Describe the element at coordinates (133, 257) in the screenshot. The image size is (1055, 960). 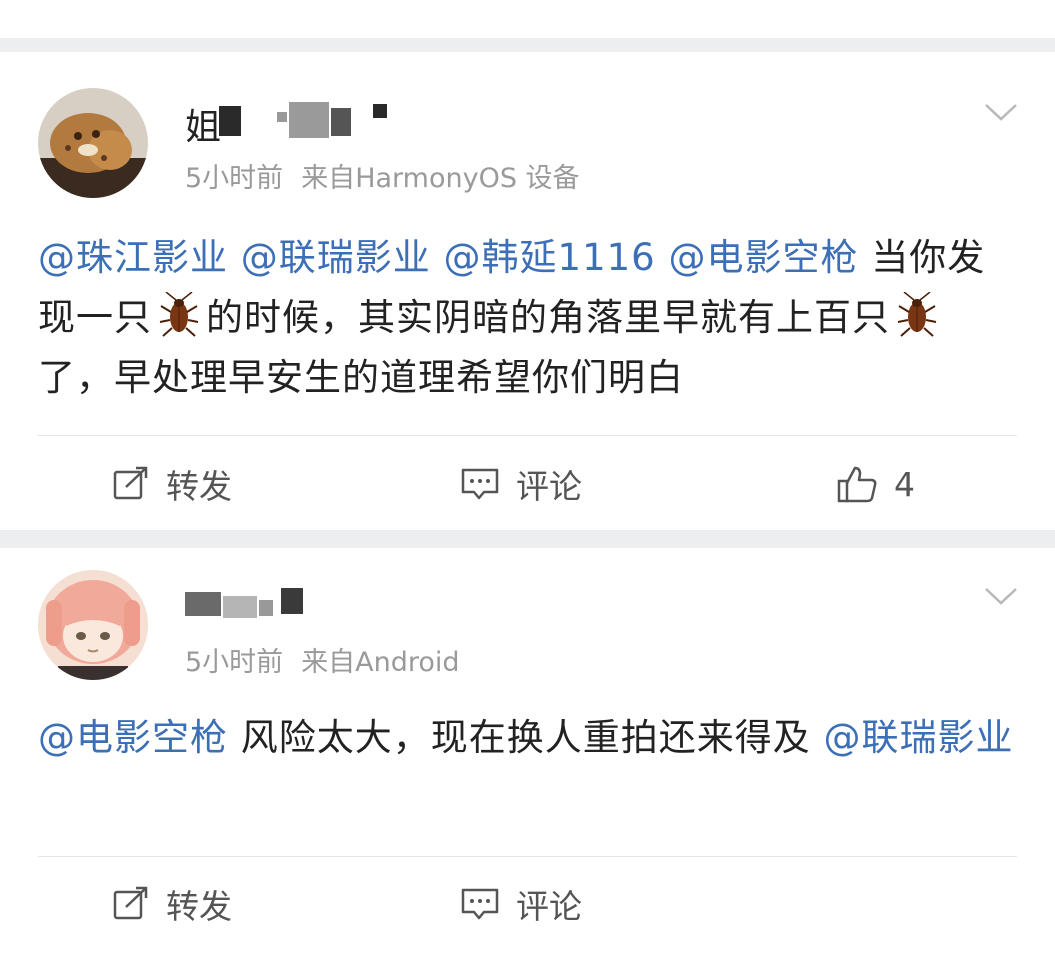
I see `mention-link: @珠江影业` at that location.